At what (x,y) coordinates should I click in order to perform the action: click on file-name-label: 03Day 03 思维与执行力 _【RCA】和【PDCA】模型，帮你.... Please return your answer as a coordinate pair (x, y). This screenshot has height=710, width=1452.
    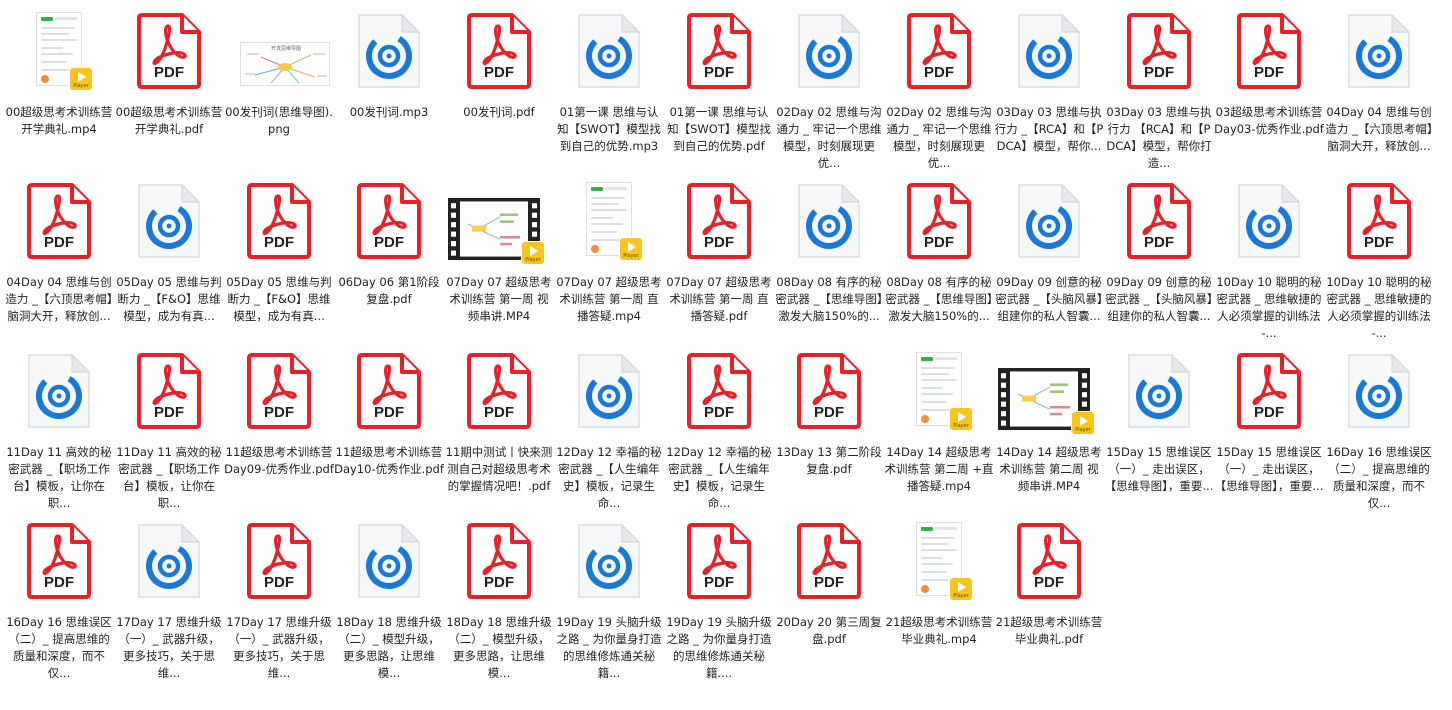
    Looking at the image, I should click on (1049, 129).